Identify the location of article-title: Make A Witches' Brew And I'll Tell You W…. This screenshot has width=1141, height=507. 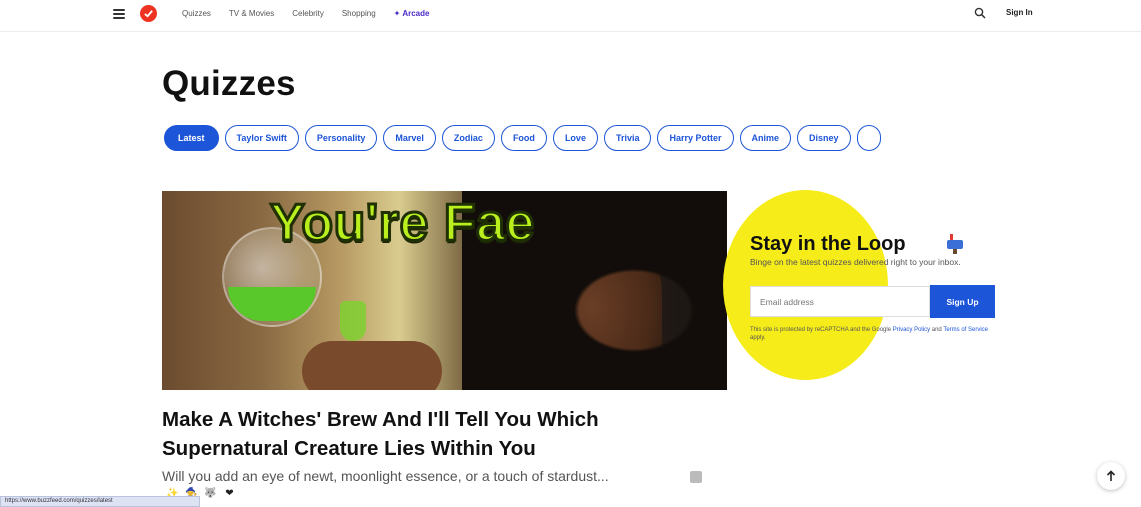
(442, 434).